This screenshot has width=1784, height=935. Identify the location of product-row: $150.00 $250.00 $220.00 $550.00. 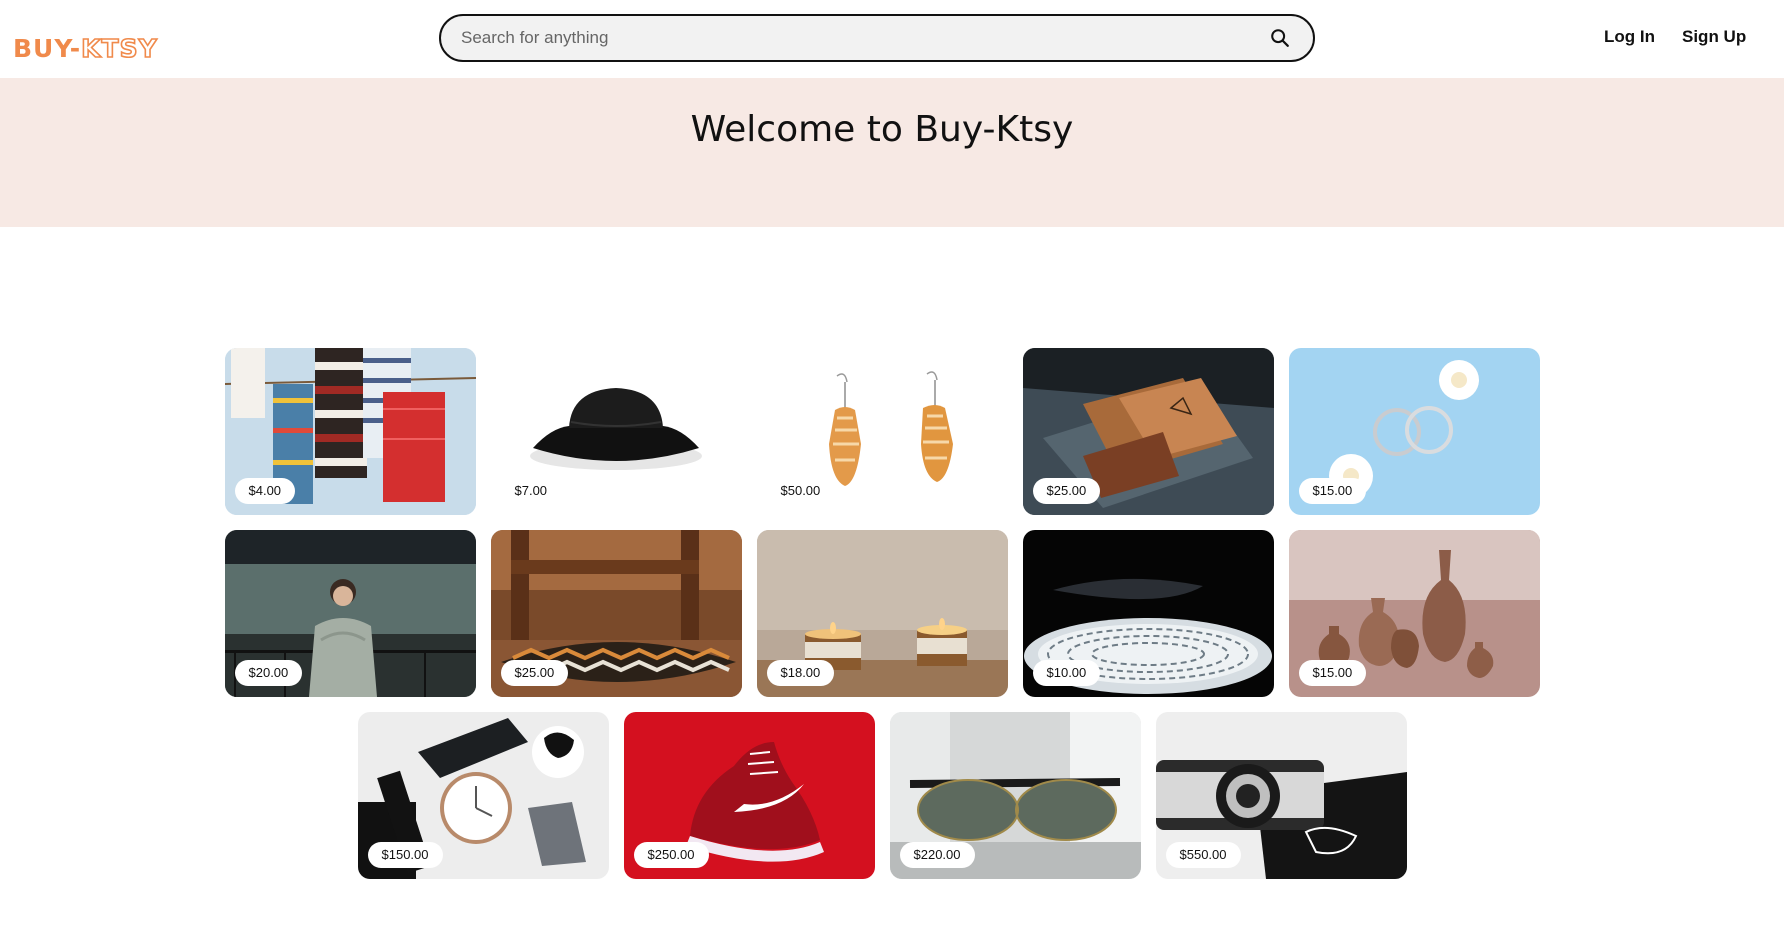
(882, 795).